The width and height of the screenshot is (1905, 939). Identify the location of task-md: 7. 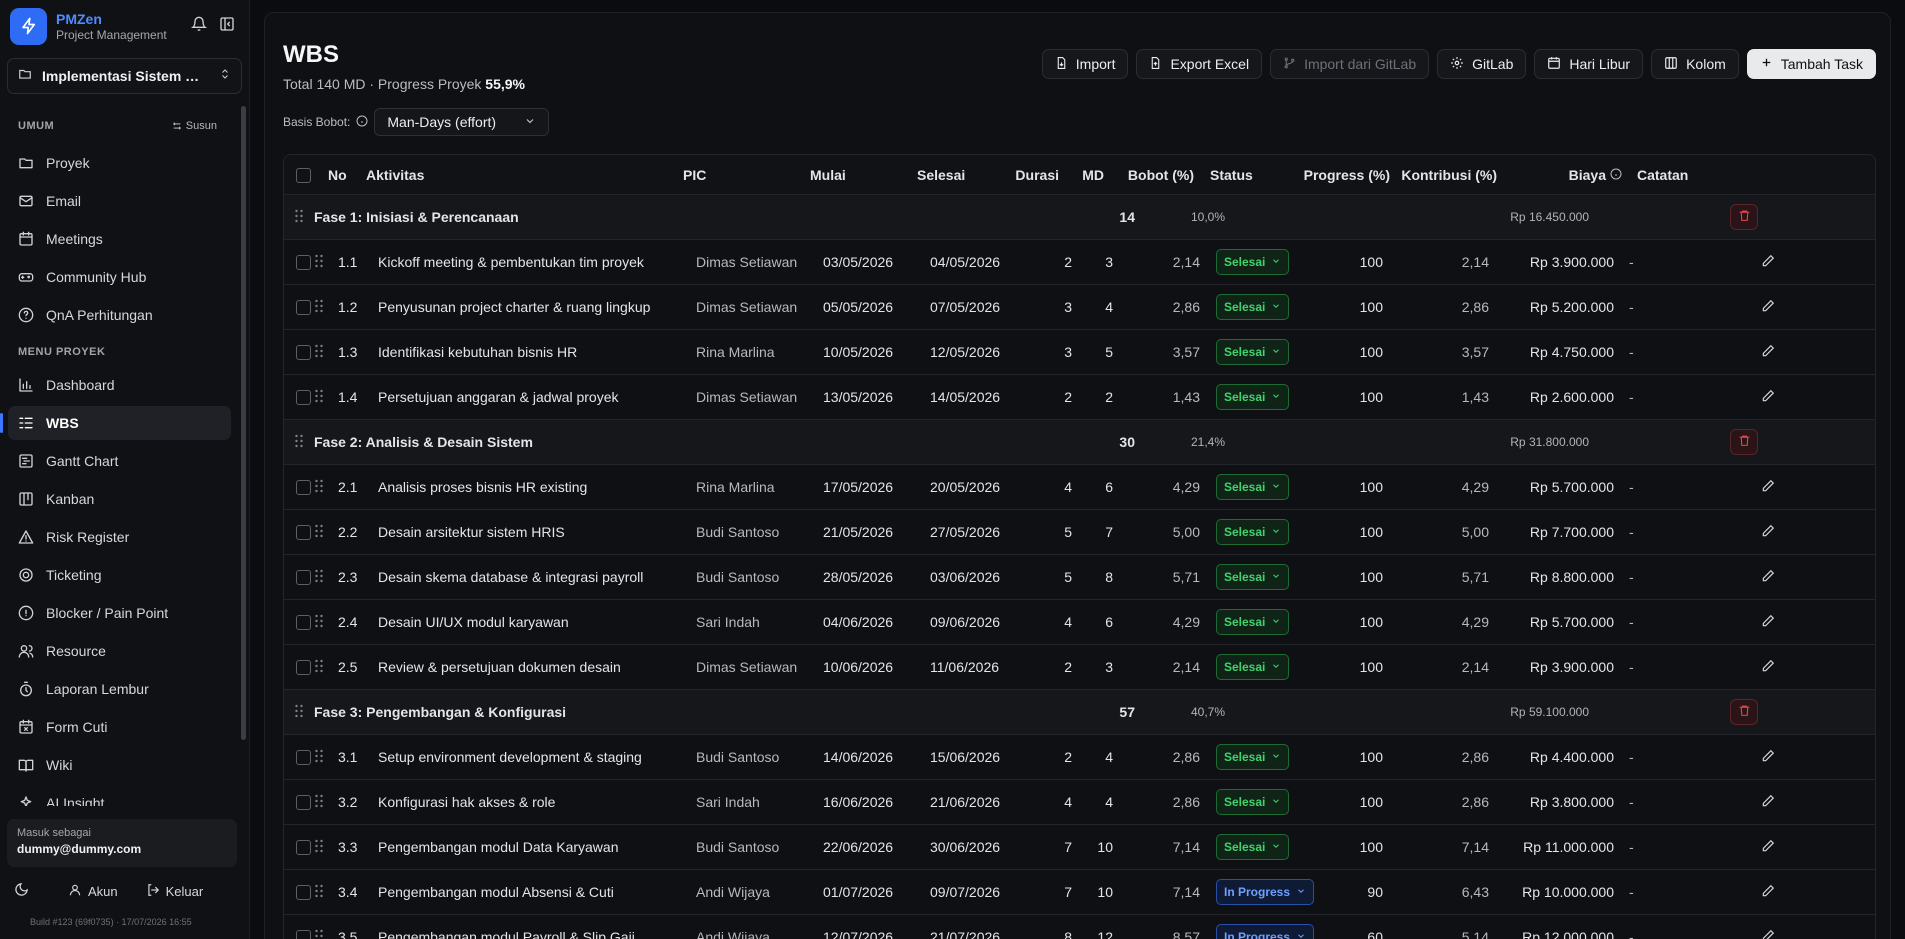
(1092, 532).